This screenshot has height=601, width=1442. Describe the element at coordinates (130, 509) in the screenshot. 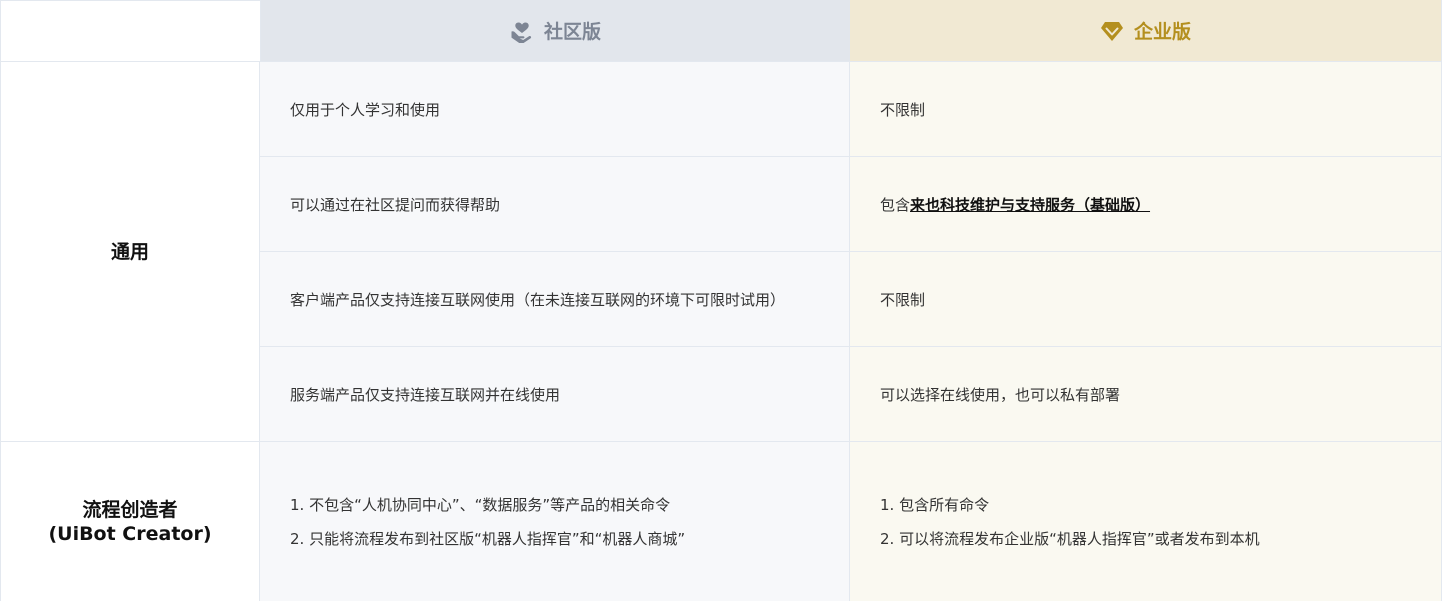

I see `category-creator-label: 流程创造者` at that location.